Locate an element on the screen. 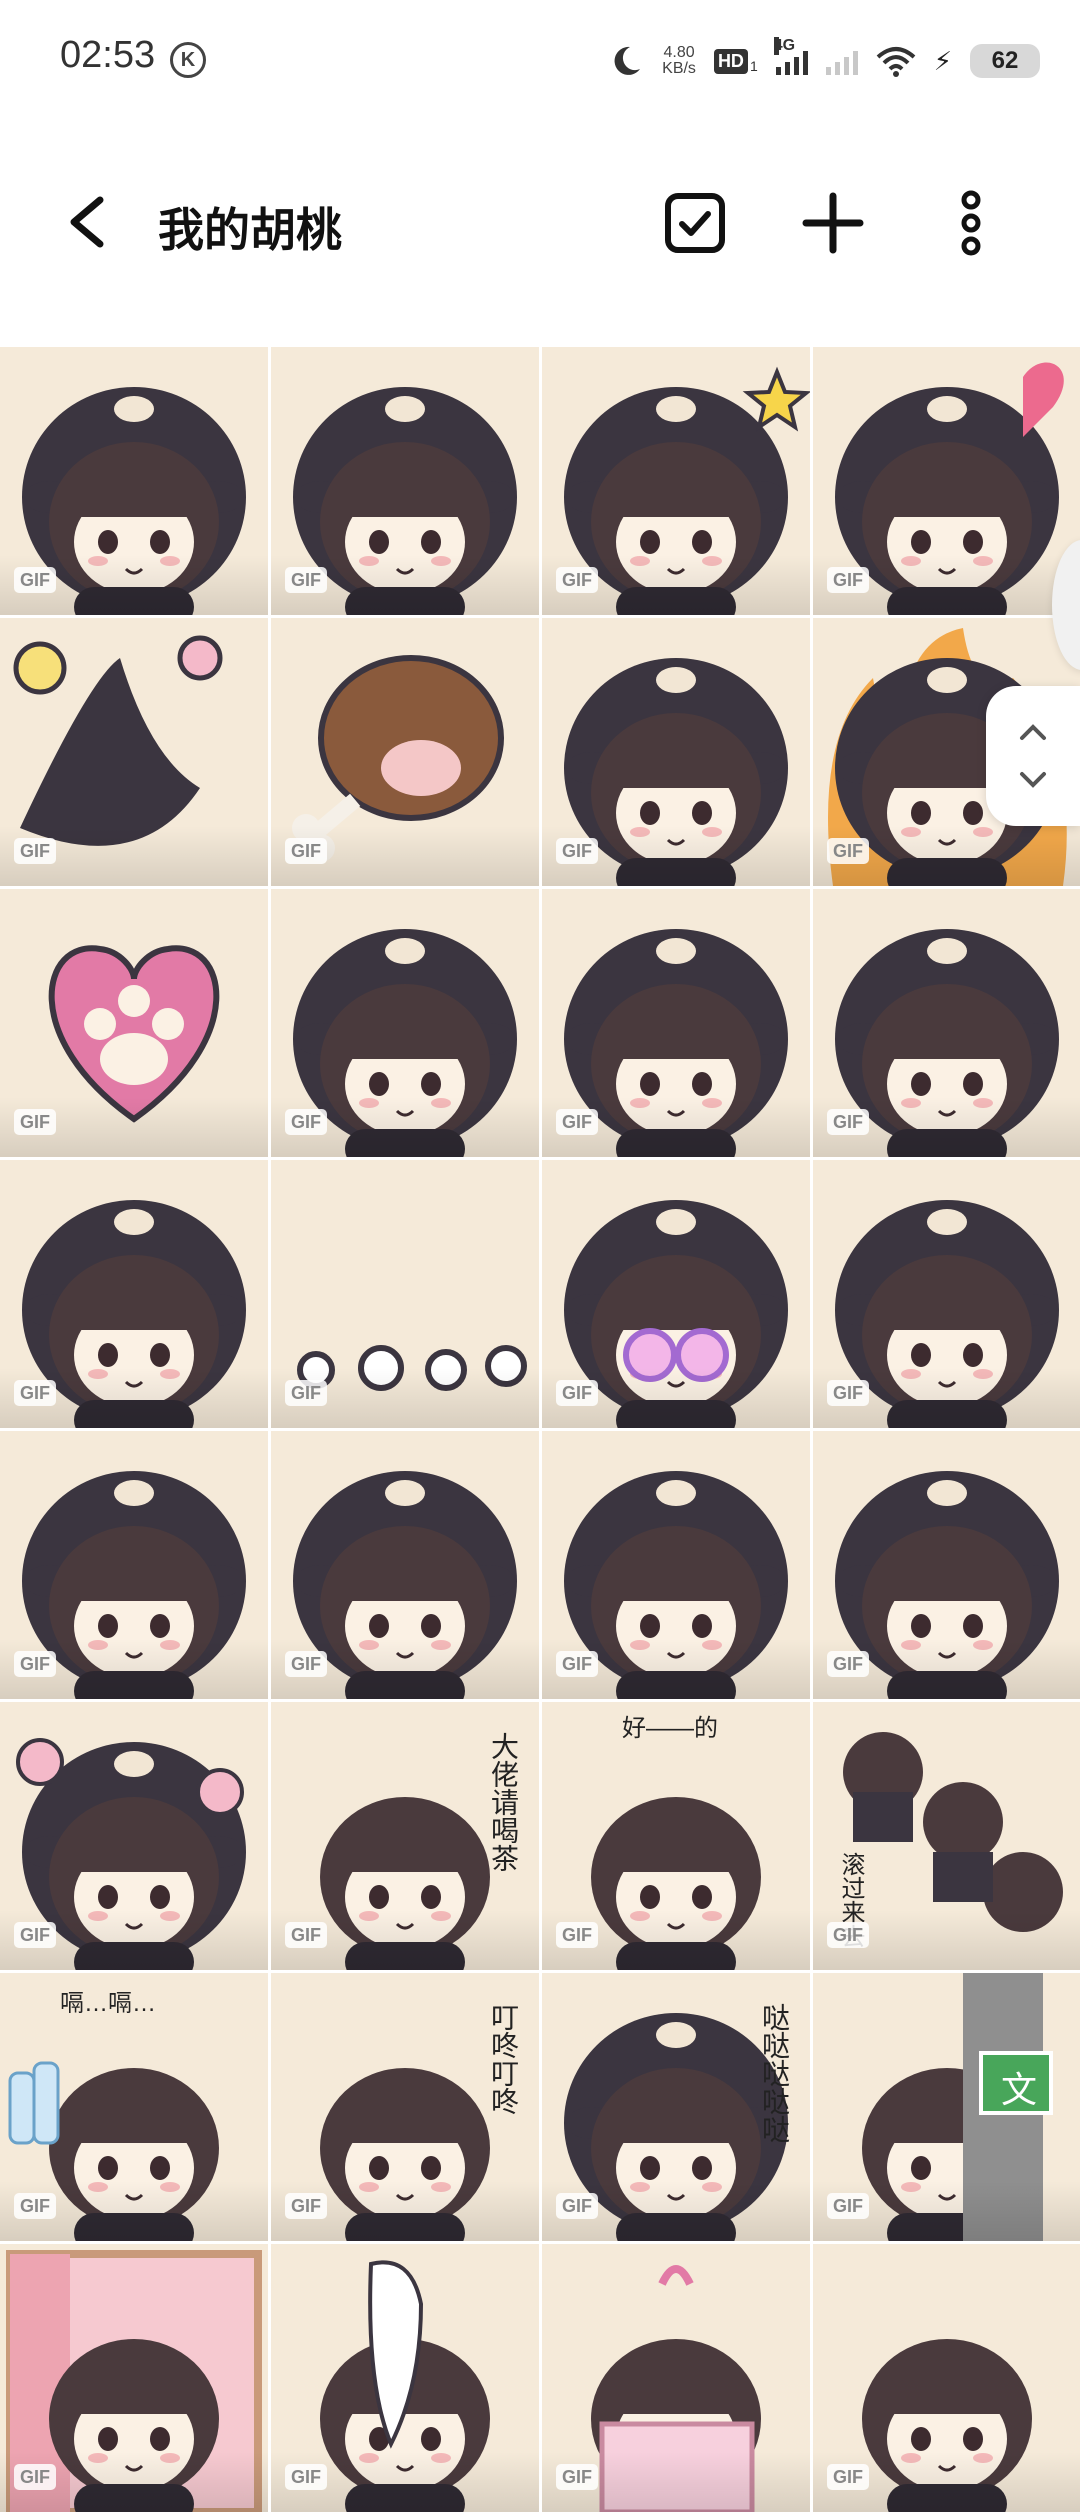 This screenshot has width=1080, height=2512. sticker-item: 嗝…嗝… GIF is located at coordinates (134, 2107).